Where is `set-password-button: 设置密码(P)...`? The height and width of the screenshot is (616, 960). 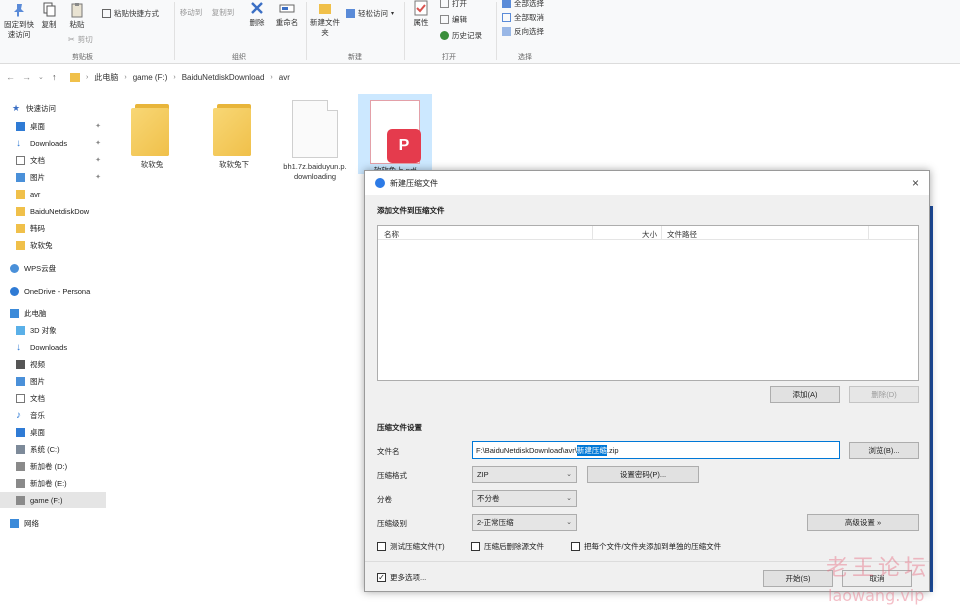 set-password-button: 设置密码(P)... is located at coordinates (643, 474).